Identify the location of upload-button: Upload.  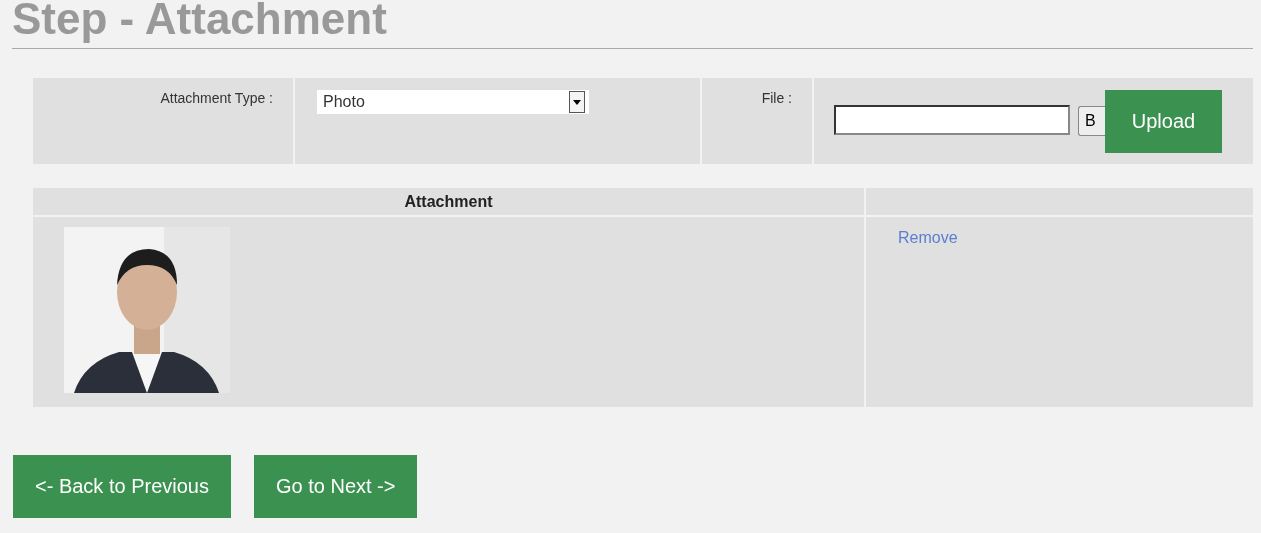
(1163, 121).